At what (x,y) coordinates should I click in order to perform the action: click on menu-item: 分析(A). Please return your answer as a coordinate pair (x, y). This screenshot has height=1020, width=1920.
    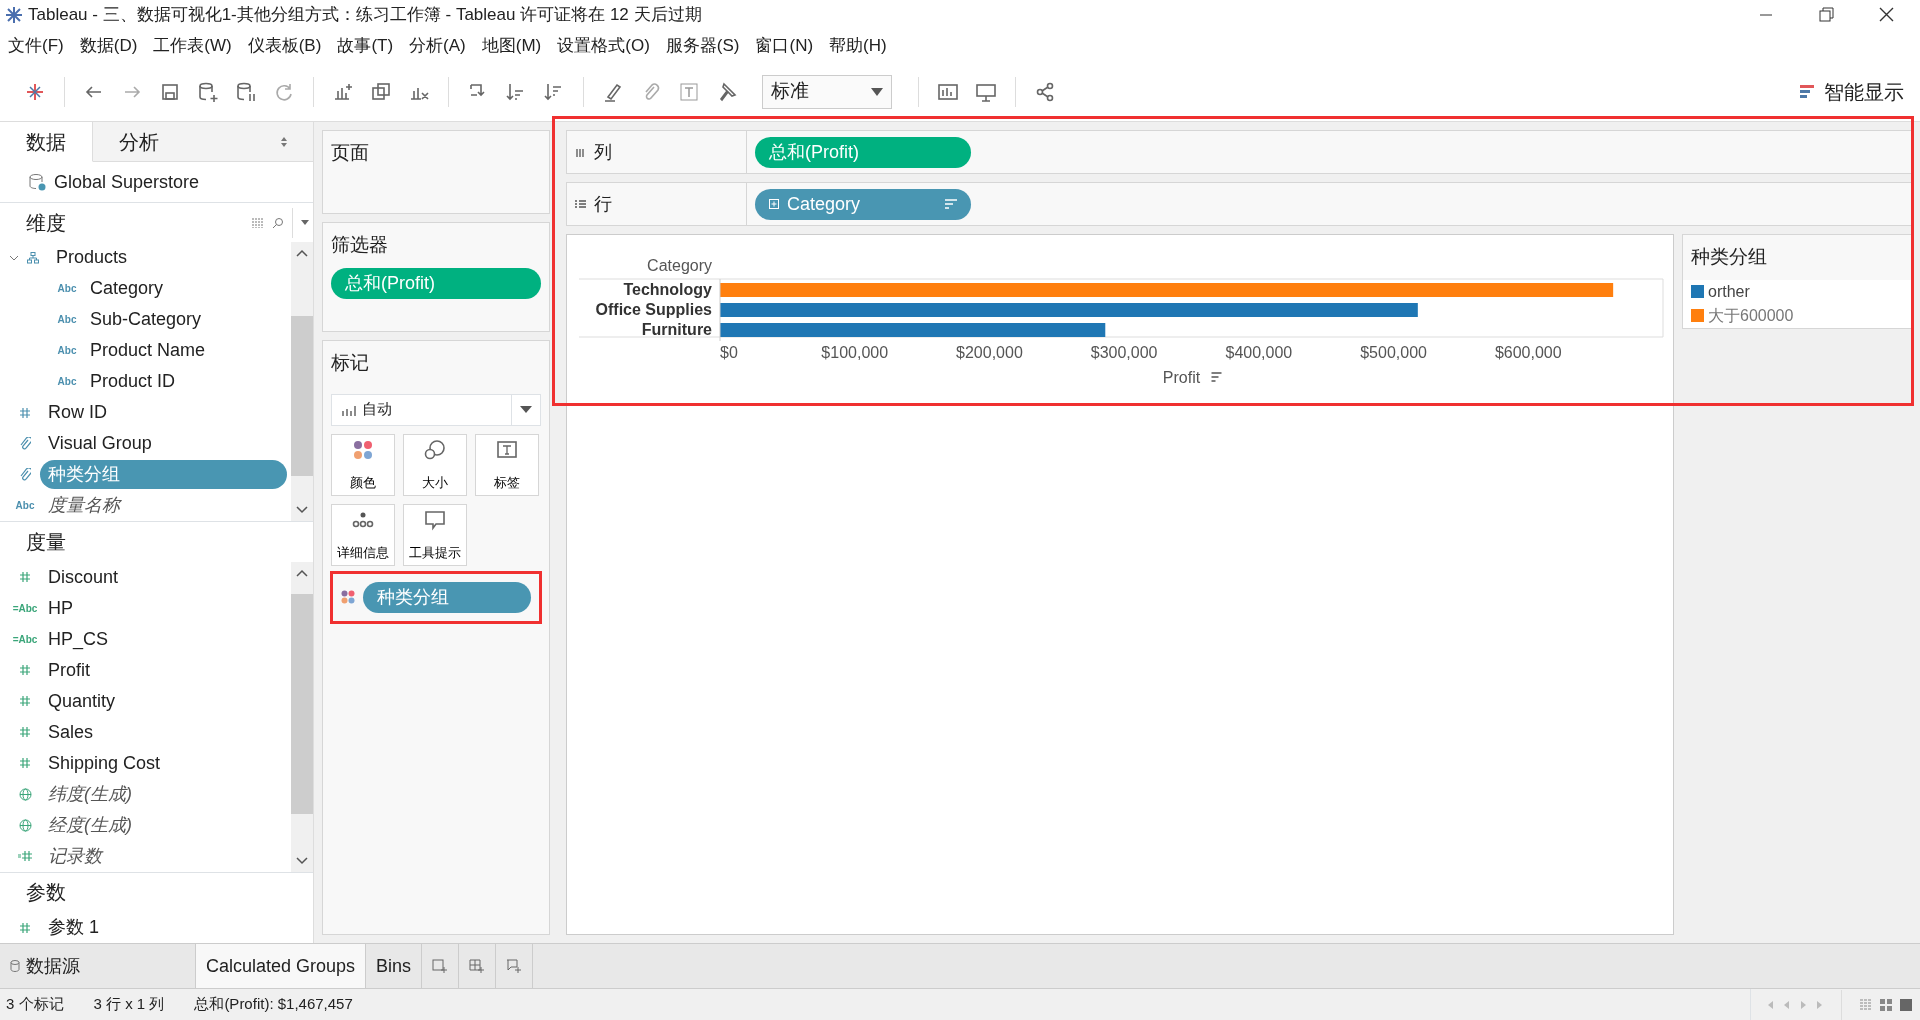
    Looking at the image, I should click on (437, 46).